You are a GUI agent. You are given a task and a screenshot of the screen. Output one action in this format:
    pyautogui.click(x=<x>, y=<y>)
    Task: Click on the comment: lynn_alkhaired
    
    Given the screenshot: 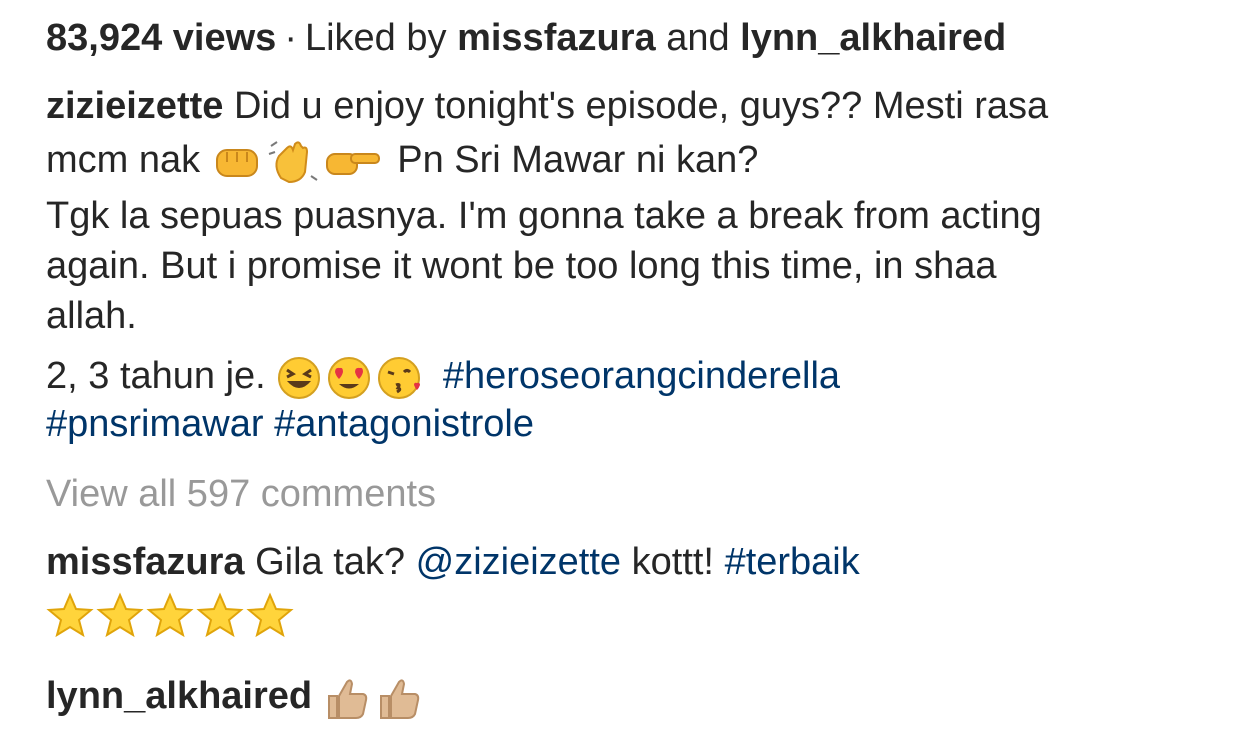 What is the action you would take?
    pyautogui.click(x=236, y=698)
    